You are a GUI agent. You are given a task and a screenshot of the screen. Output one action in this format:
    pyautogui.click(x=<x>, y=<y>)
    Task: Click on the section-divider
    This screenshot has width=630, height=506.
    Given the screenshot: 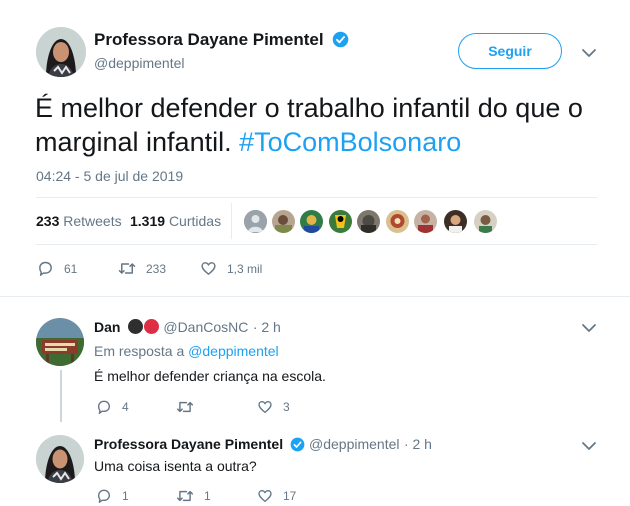 What is the action you would take?
    pyautogui.click(x=315, y=296)
    